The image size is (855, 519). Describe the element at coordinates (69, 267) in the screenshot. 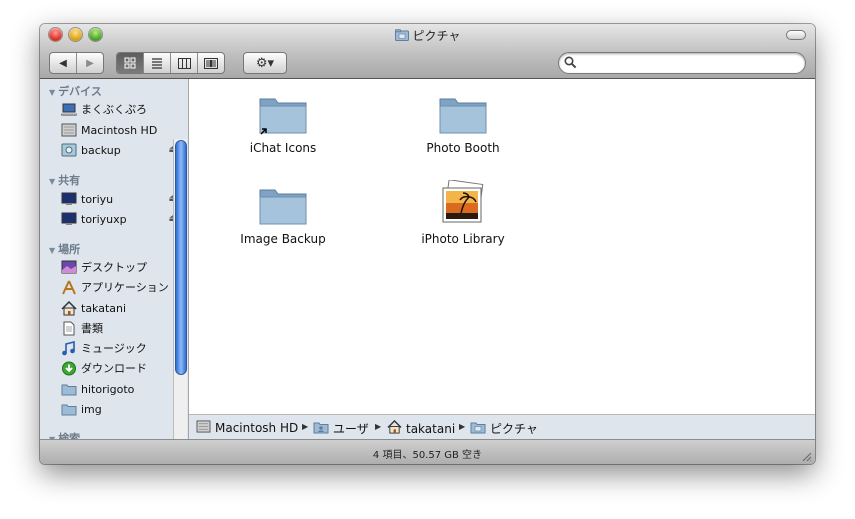

I see `desktop-icon` at that location.